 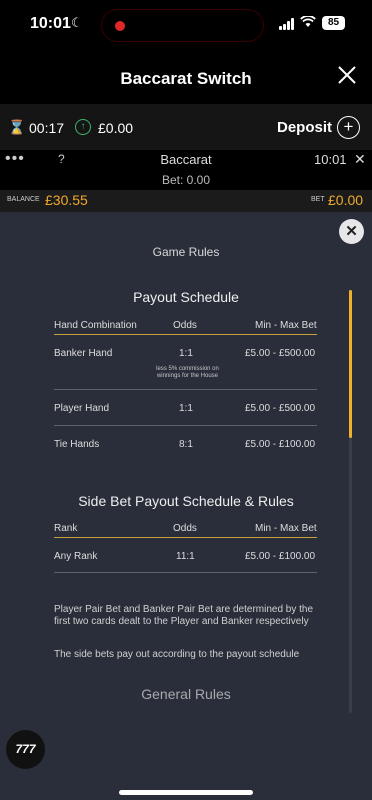 I want to click on hourglass-icon: ⌛, so click(x=17, y=127).